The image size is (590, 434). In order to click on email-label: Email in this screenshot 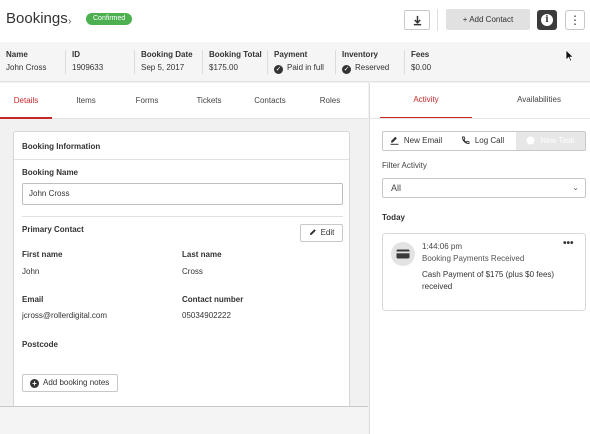, I will do `click(33, 299)`.